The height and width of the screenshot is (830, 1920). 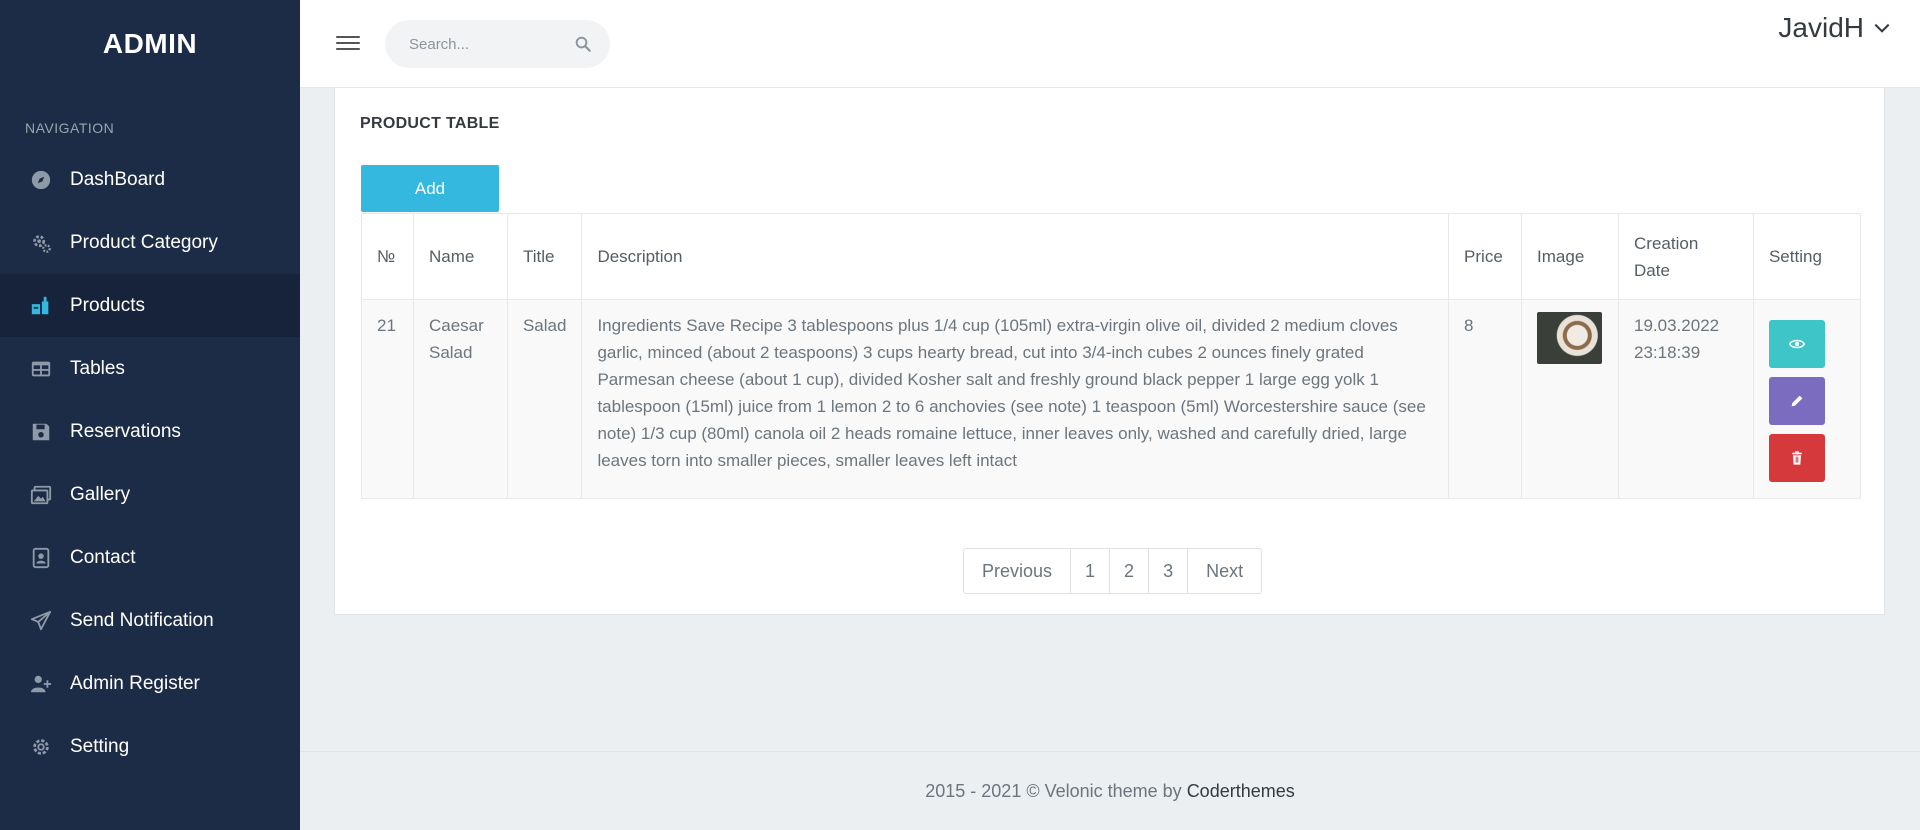 What do you see at coordinates (1485, 256) in the screenshot?
I see `header-price: Price` at bounding box center [1485, 256].